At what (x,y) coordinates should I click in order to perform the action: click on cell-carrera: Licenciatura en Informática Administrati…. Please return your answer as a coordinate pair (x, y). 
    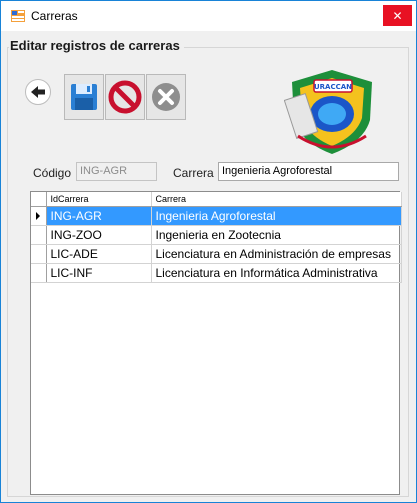
    Looking at the image, I should click on (276, 273).